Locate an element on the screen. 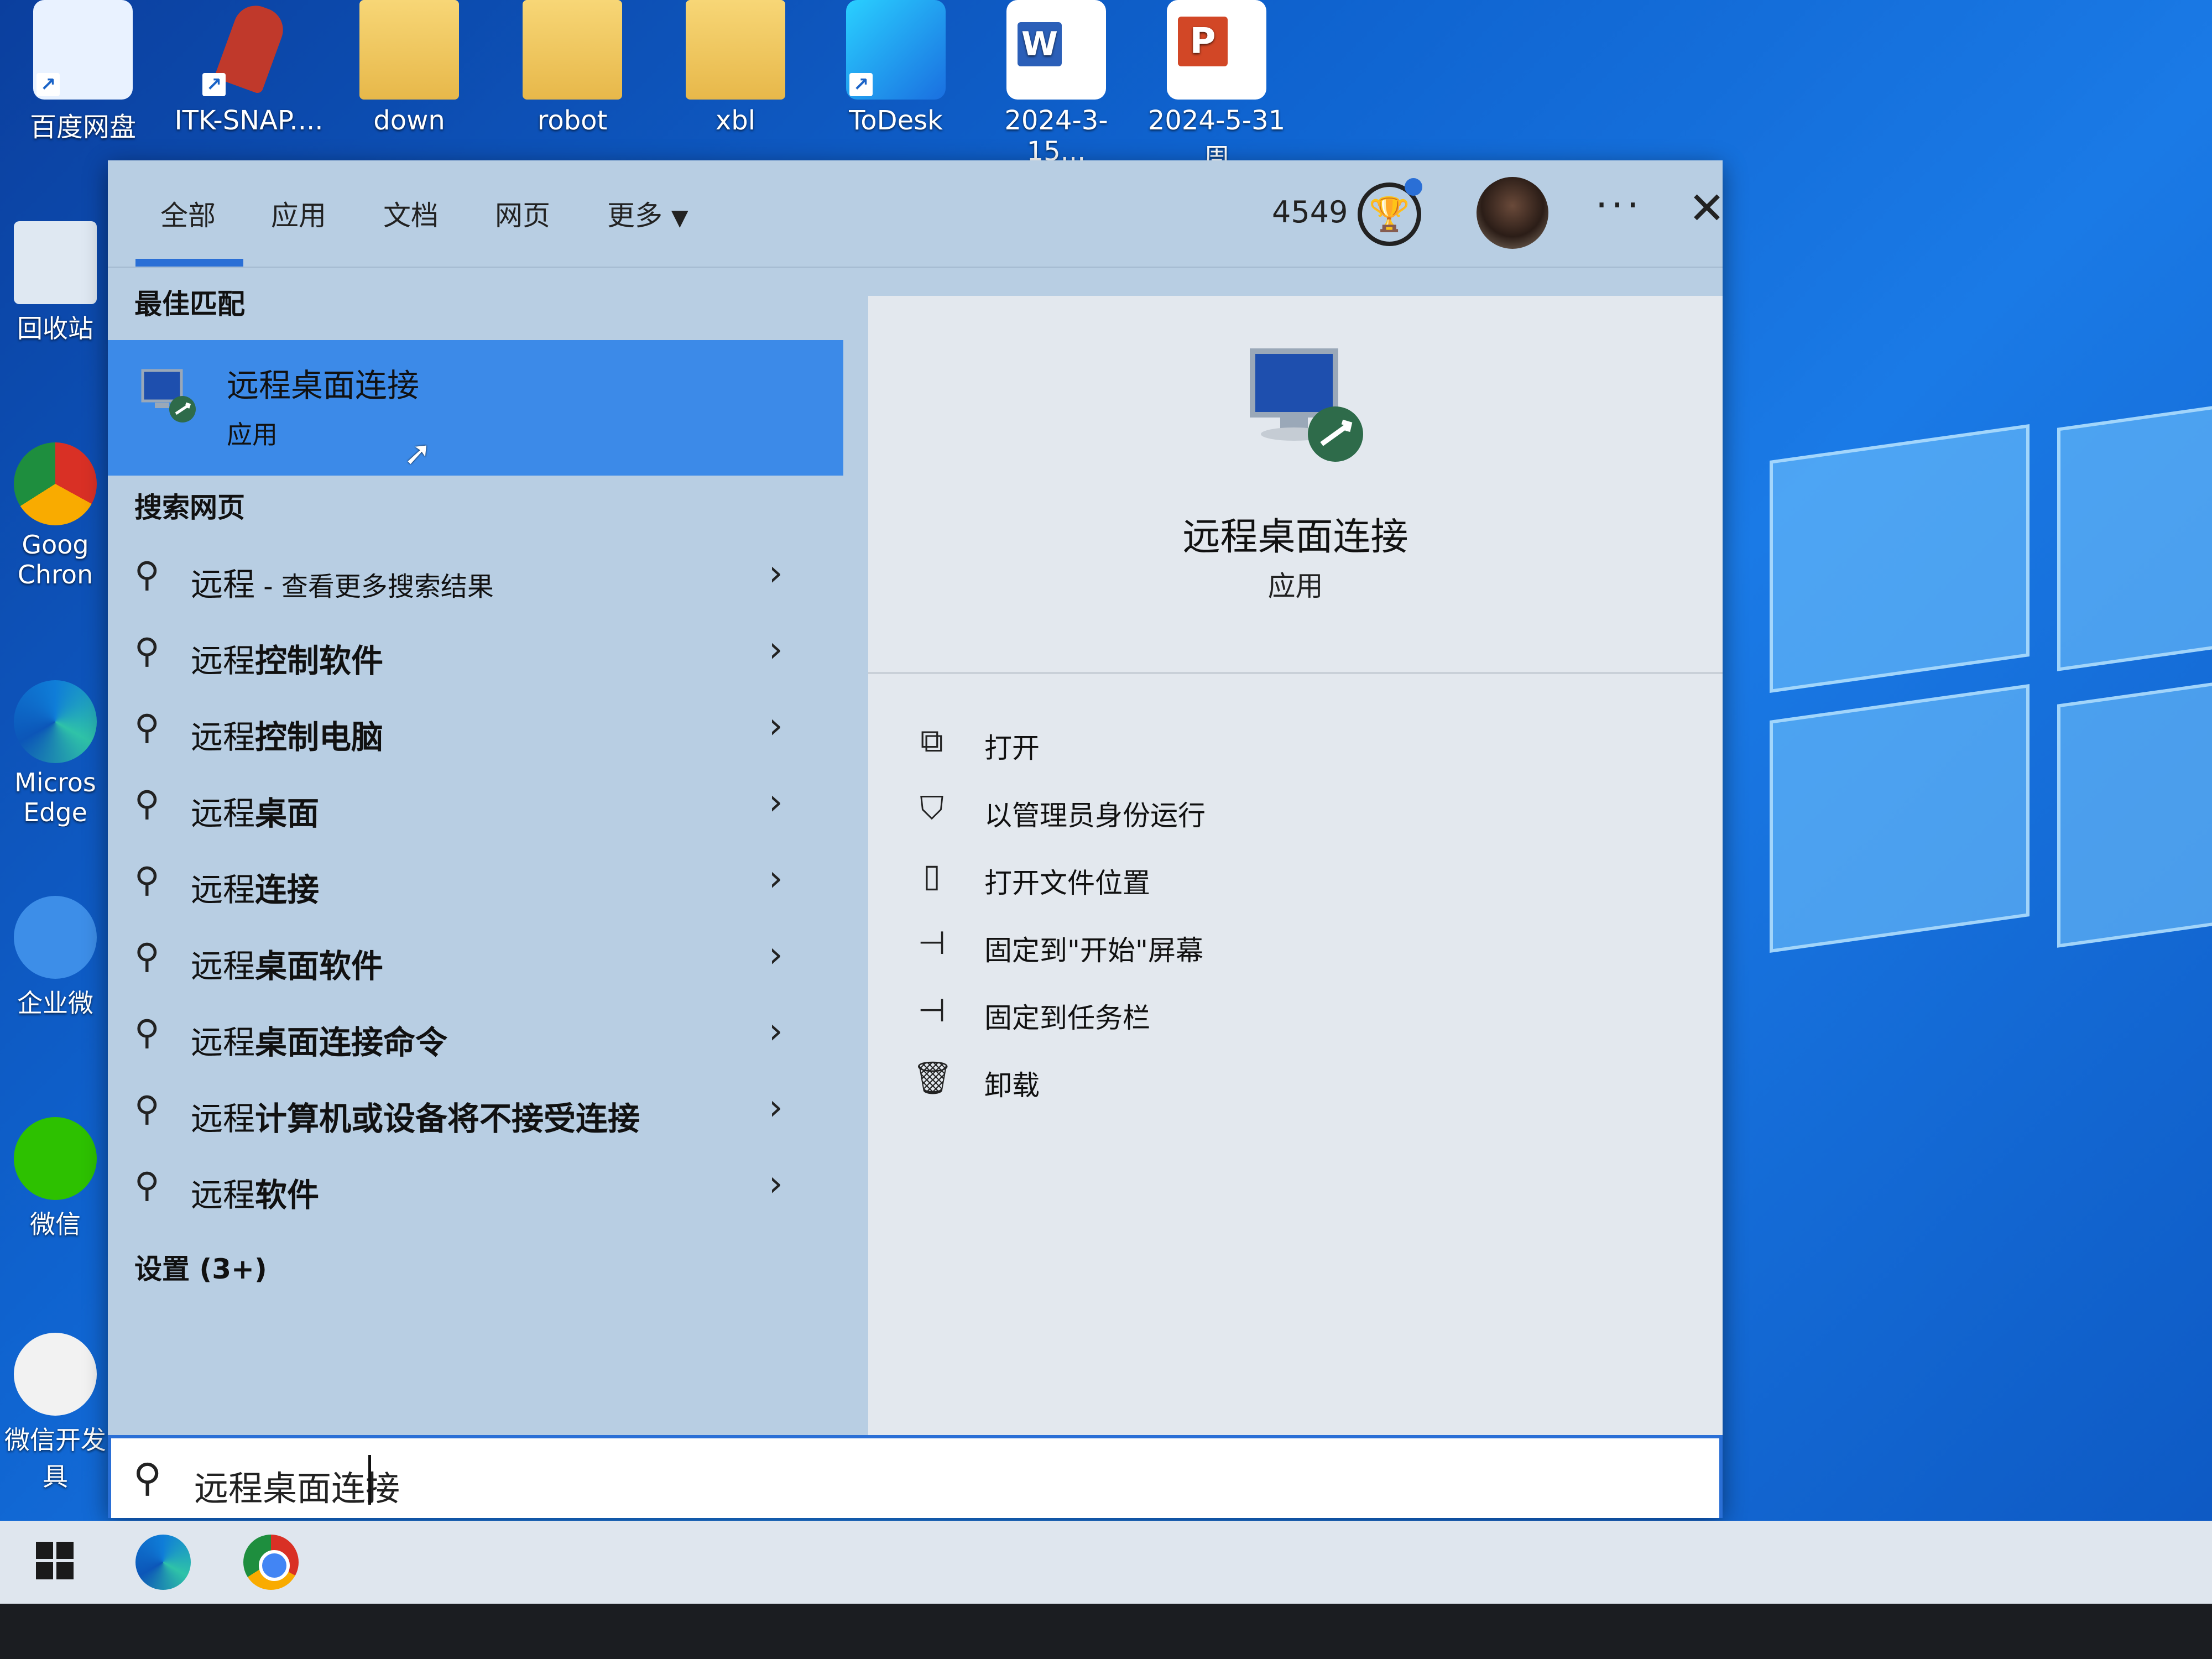 This screenshot has width=2212, height=1659. windows-start-icon is located at coordinates (56, 1561).